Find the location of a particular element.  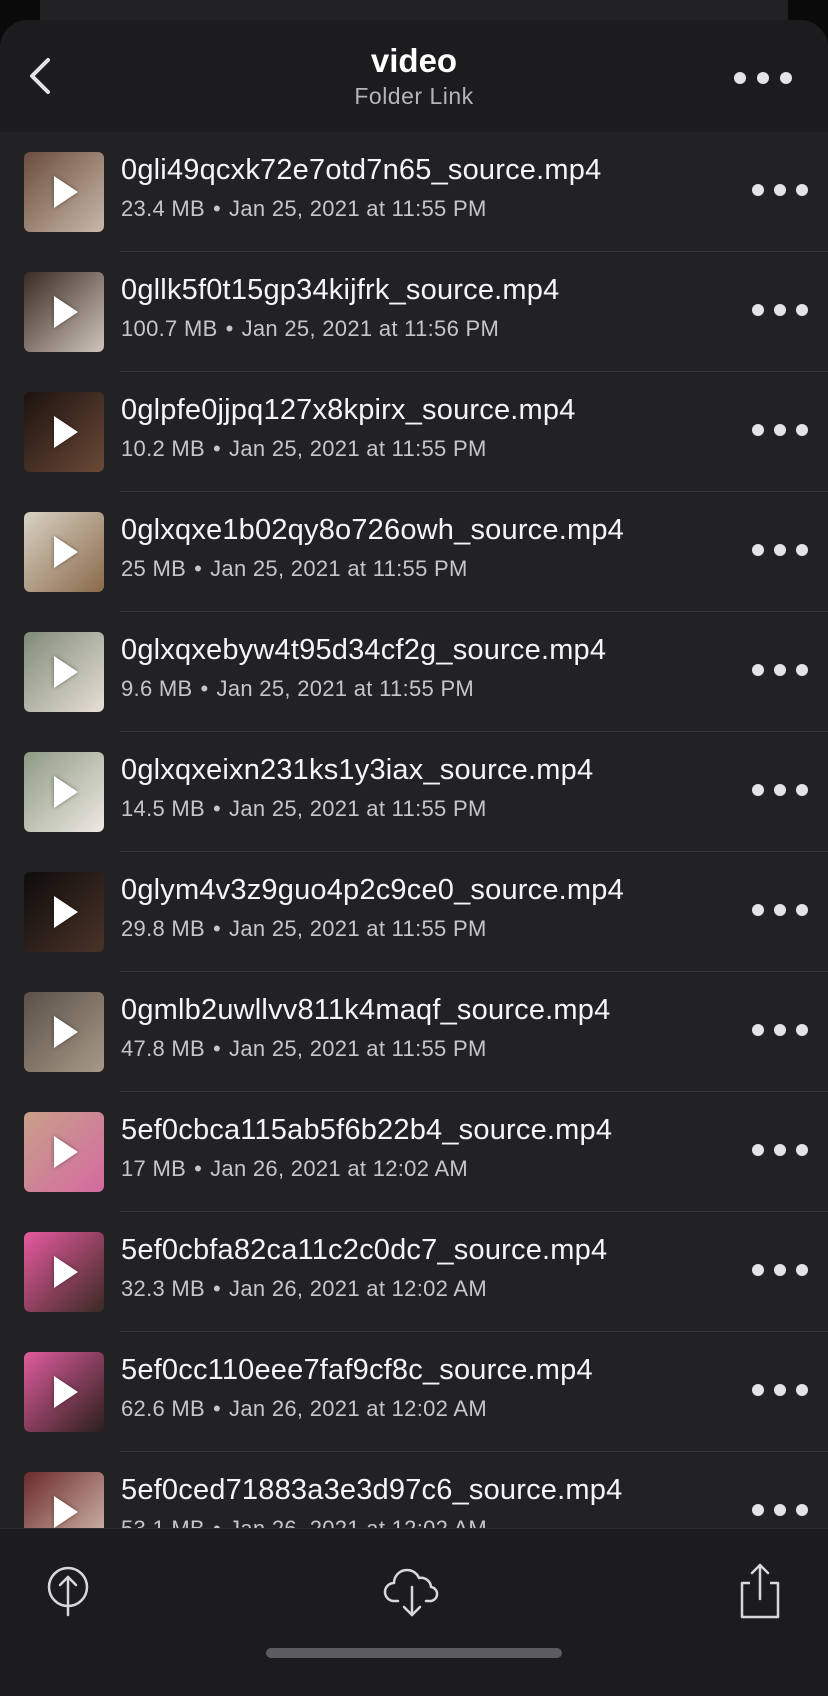

file-size: 17 MB is located at coordinates (154, 1168).